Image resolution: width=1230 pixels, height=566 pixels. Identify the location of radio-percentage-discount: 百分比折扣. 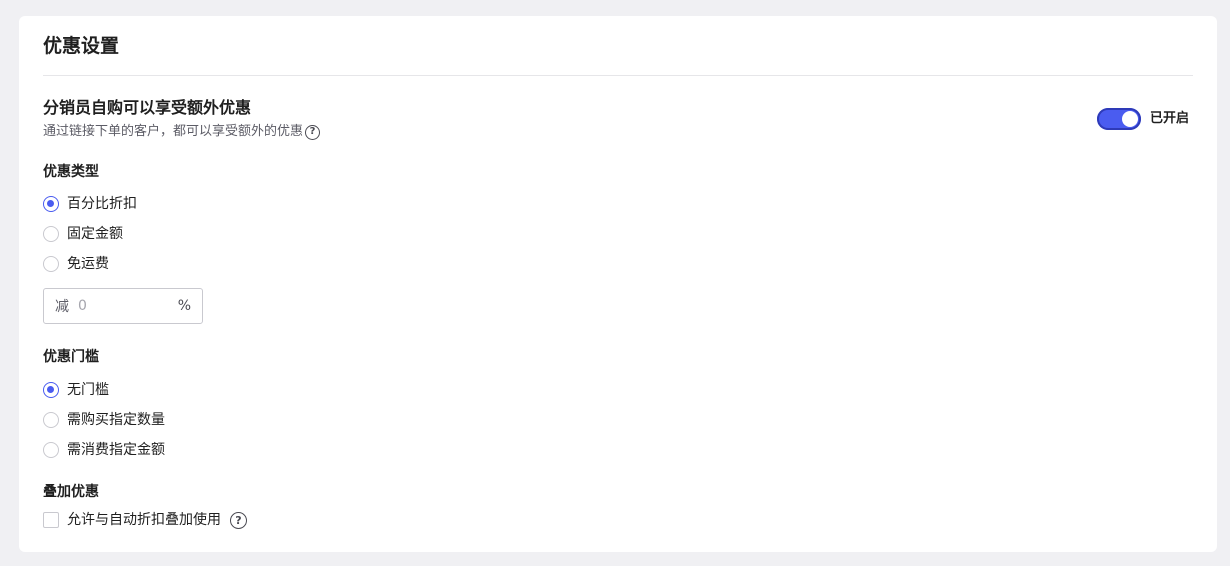
(90, 204).